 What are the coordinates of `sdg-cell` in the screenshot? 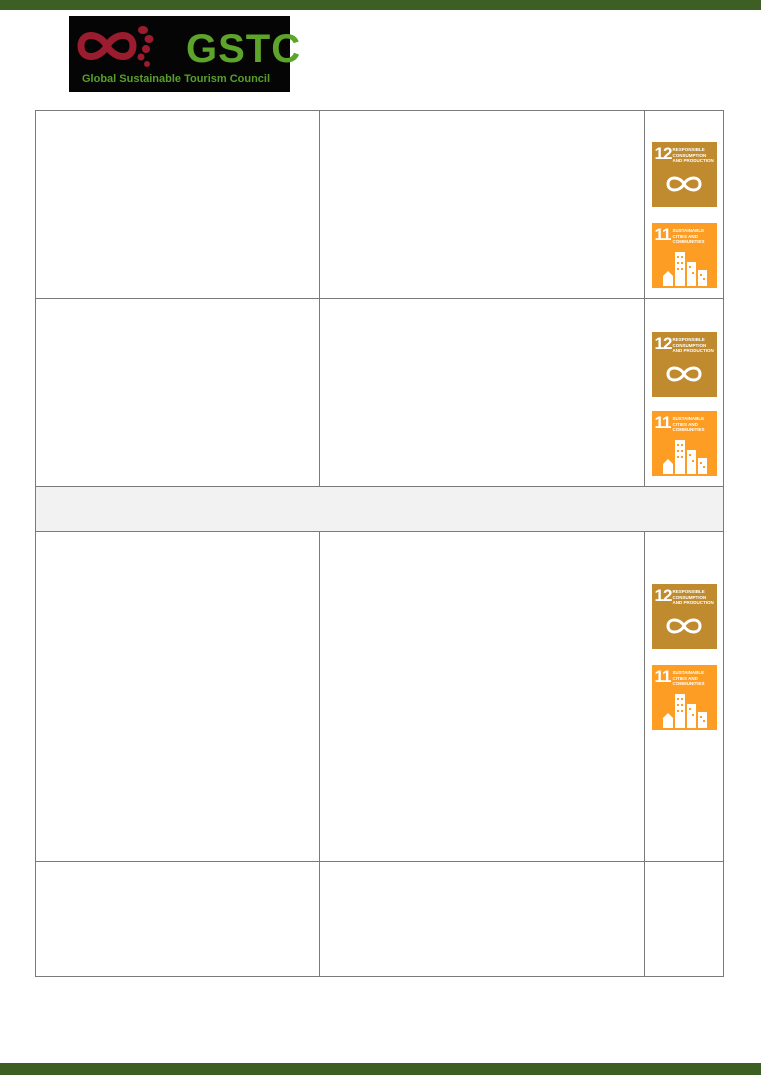 It's located at (684, 919).